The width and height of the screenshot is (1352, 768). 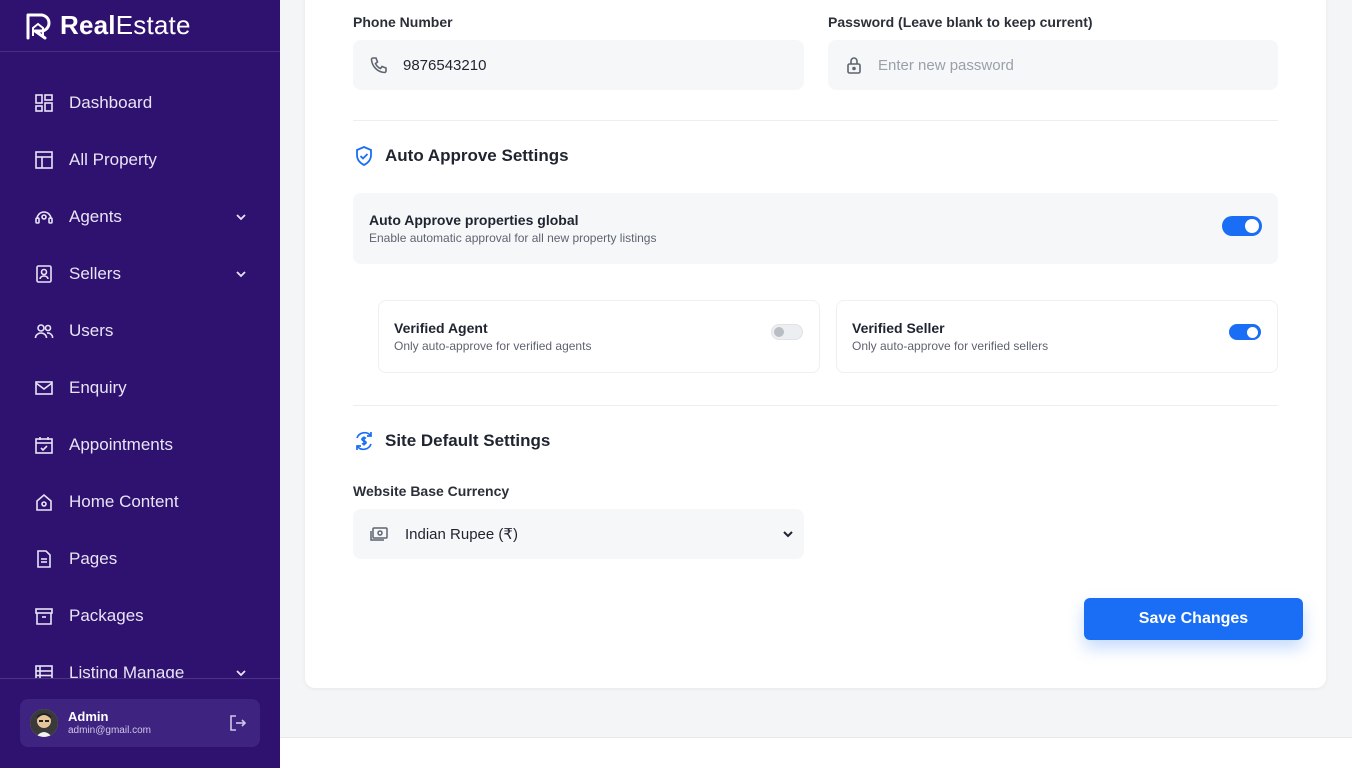 What do you see at coordinates (140, 330) in the screenshot?
I see `sidebar-item-users: Users` at bounding box center [140, 330].